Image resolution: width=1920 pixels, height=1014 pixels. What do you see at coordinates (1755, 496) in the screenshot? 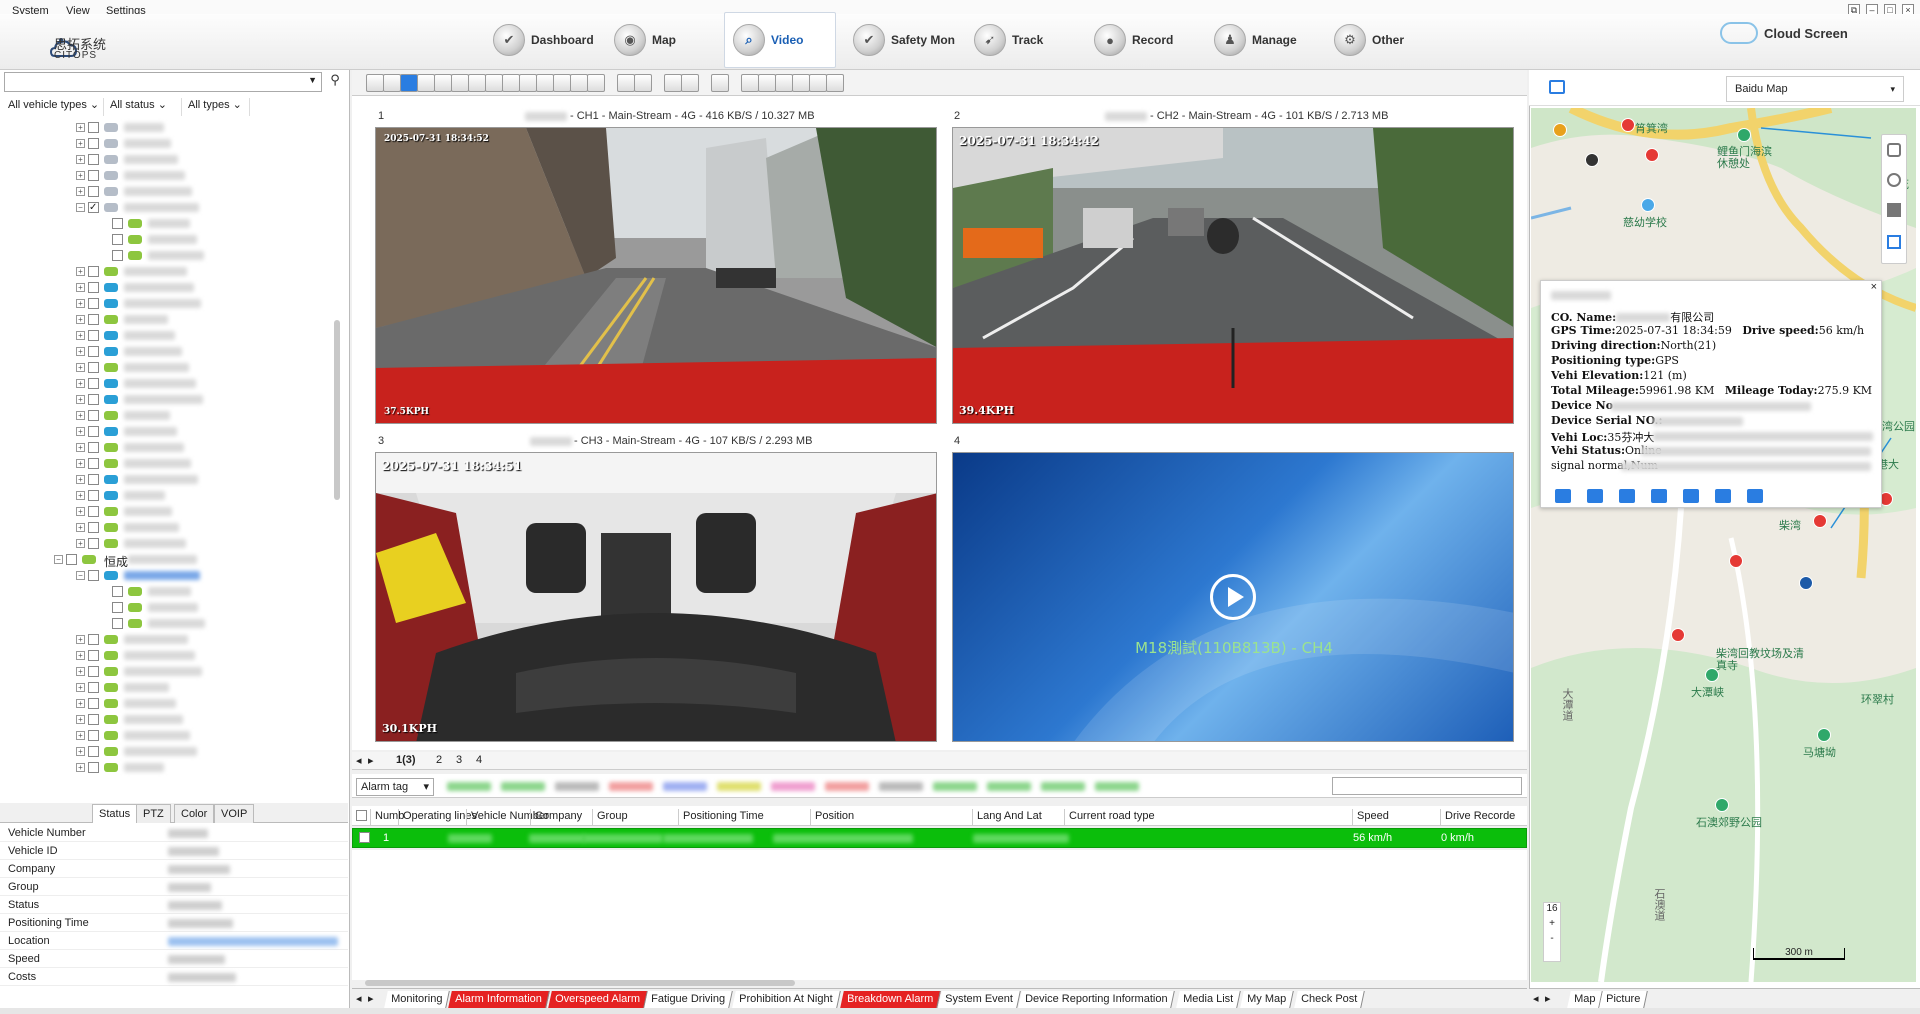
I see `list-icon` at bounding box center [1755, 496].